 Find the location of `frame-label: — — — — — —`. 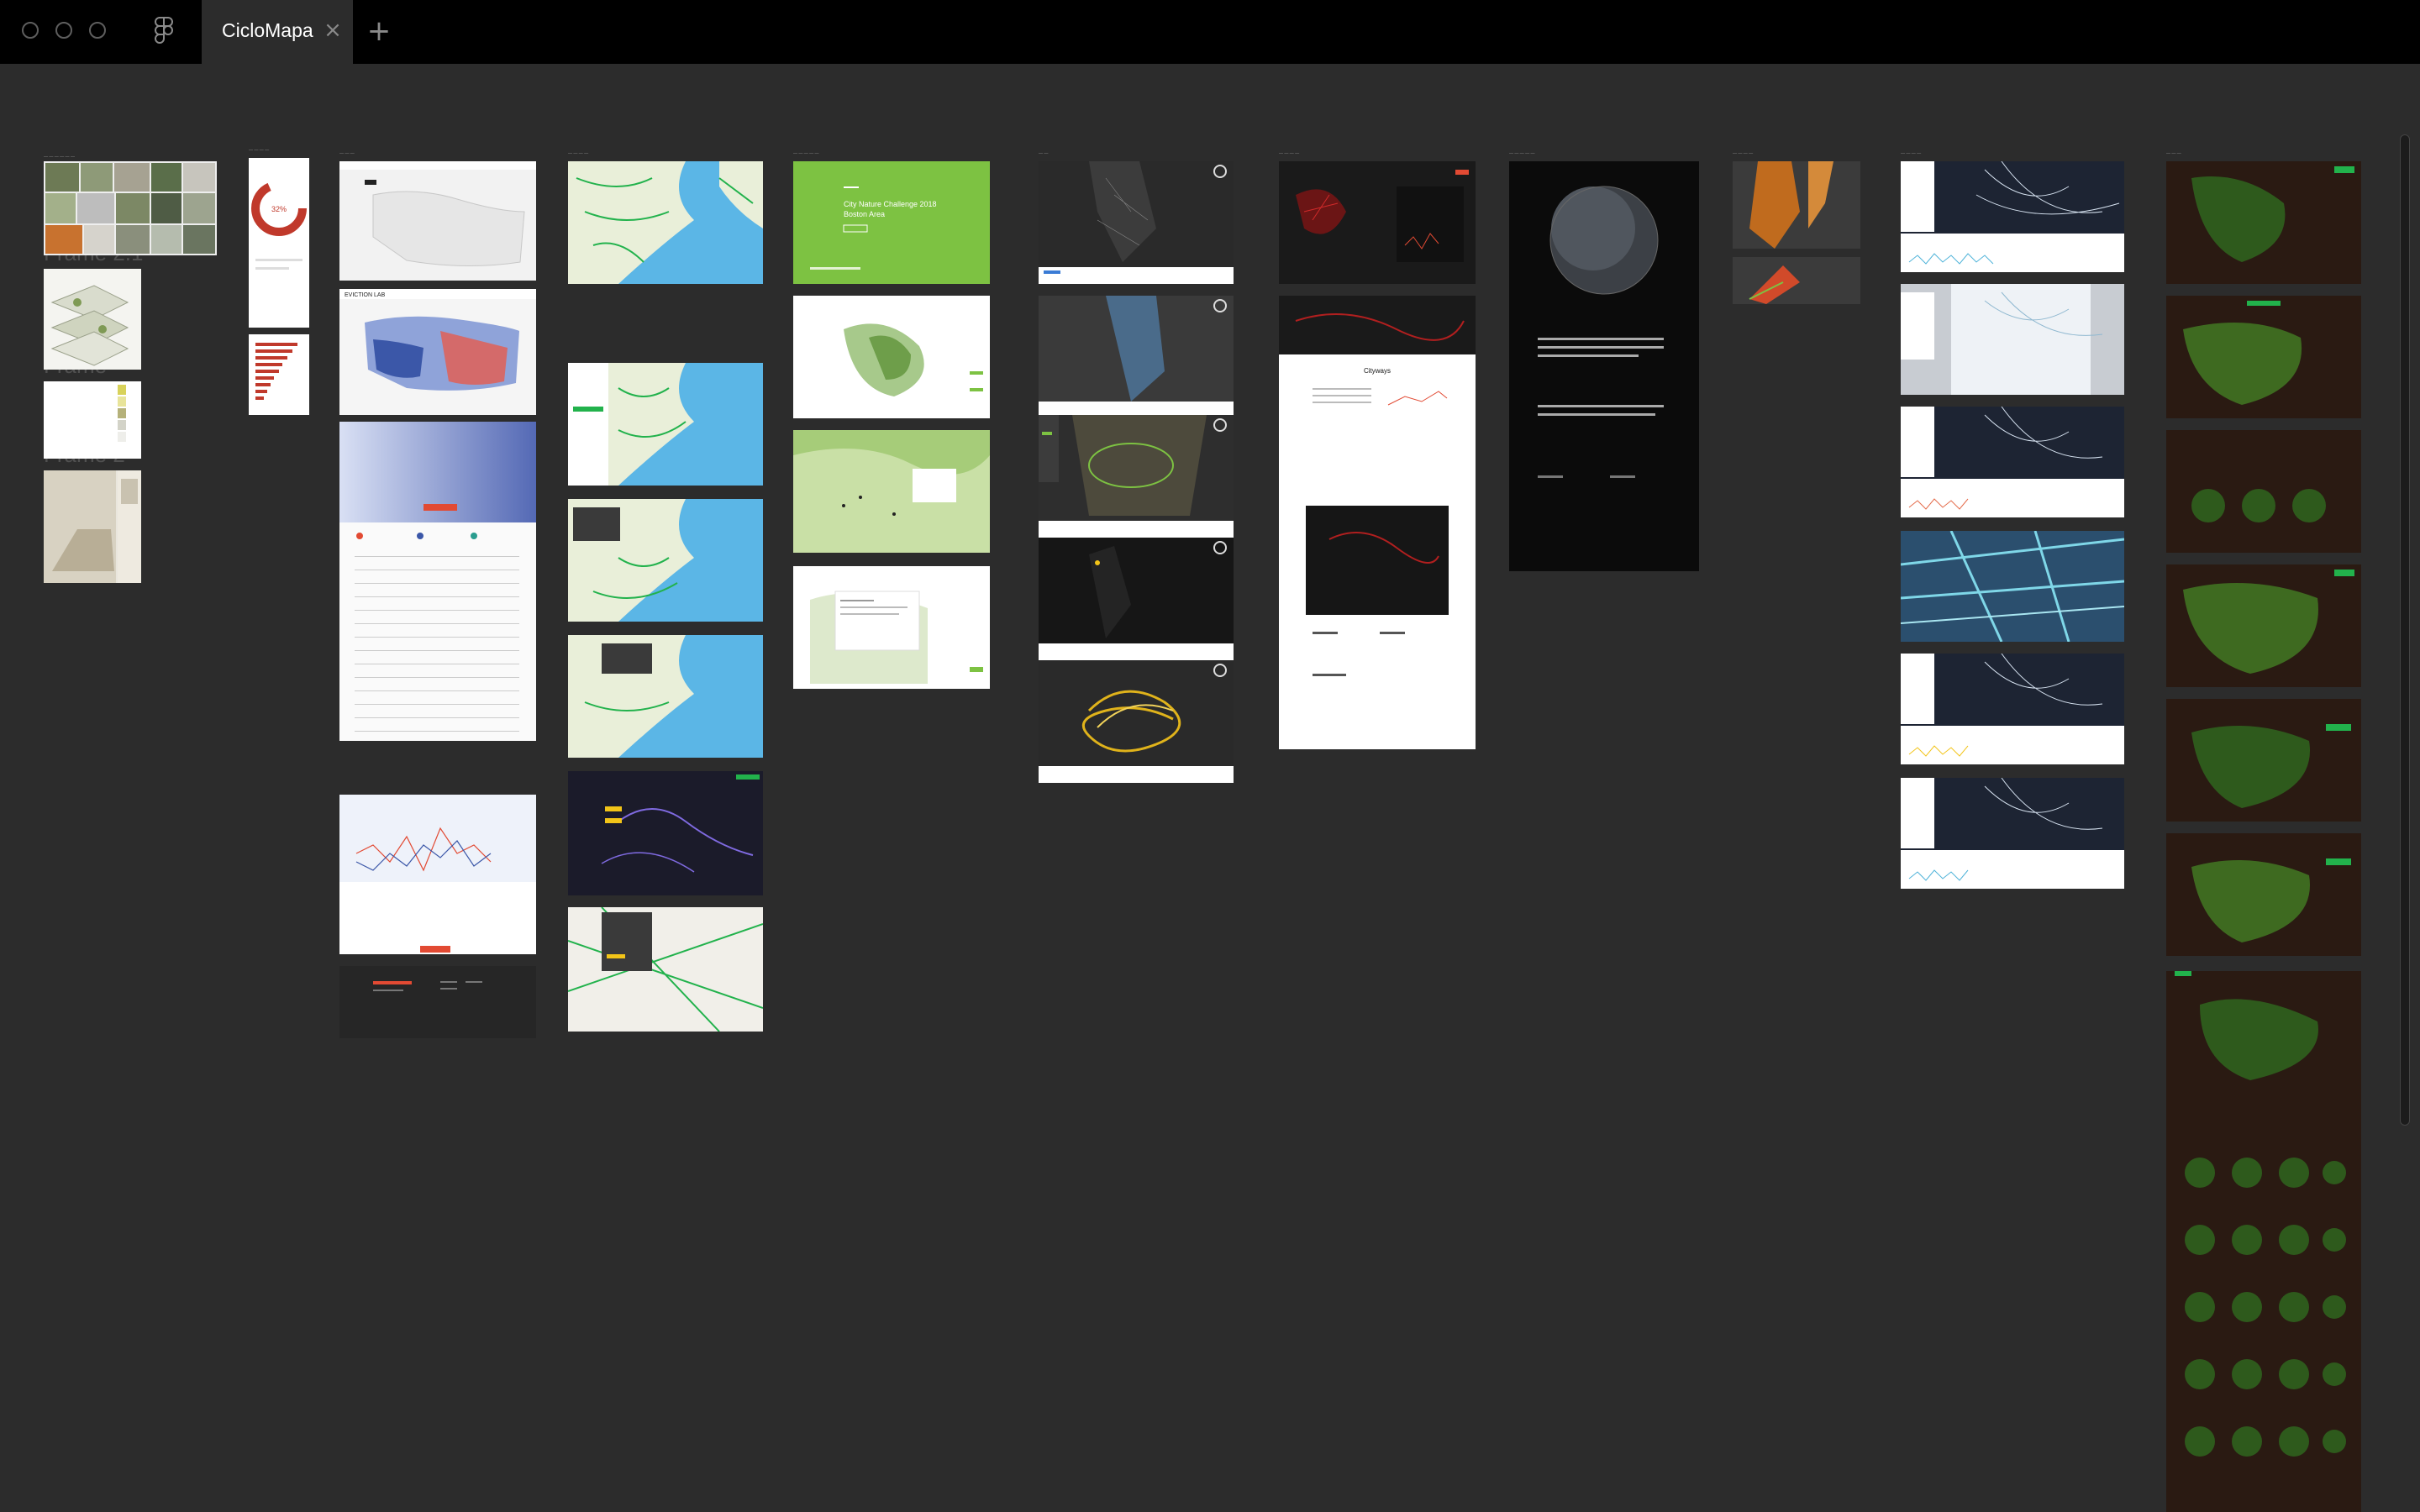

frame-label: — — — — — — is located at coordinates (60, 157).